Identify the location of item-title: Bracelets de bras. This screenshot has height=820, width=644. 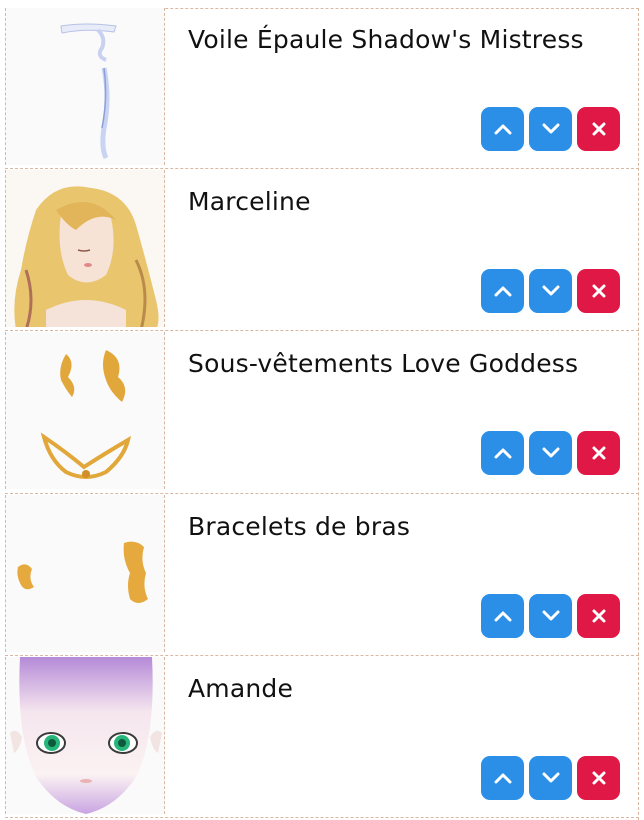
(299, 526).